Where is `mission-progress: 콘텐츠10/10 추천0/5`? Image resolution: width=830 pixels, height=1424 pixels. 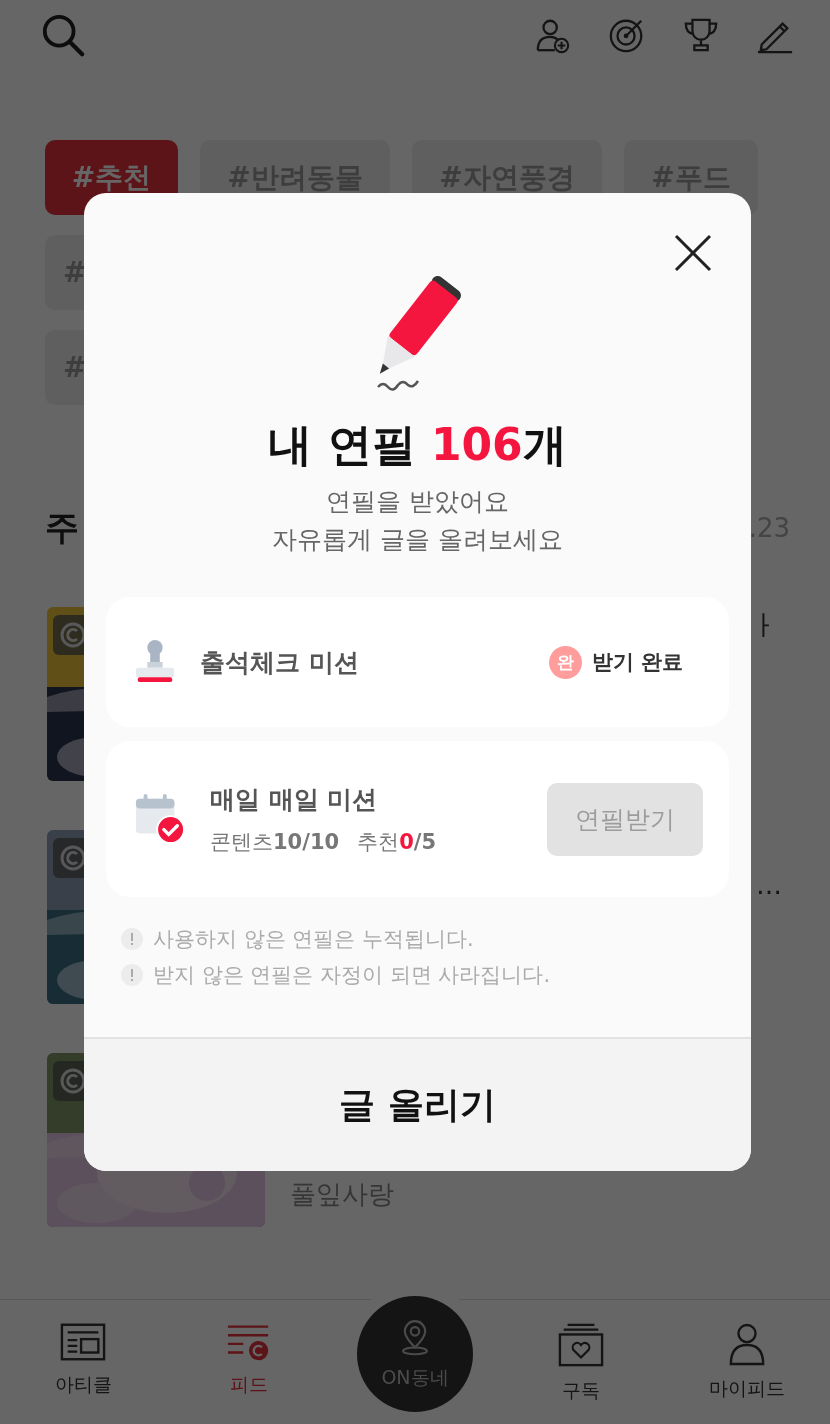 mission-progress: 콘텐츠10/10 추천0/5 is located at coordinates (324, 842).